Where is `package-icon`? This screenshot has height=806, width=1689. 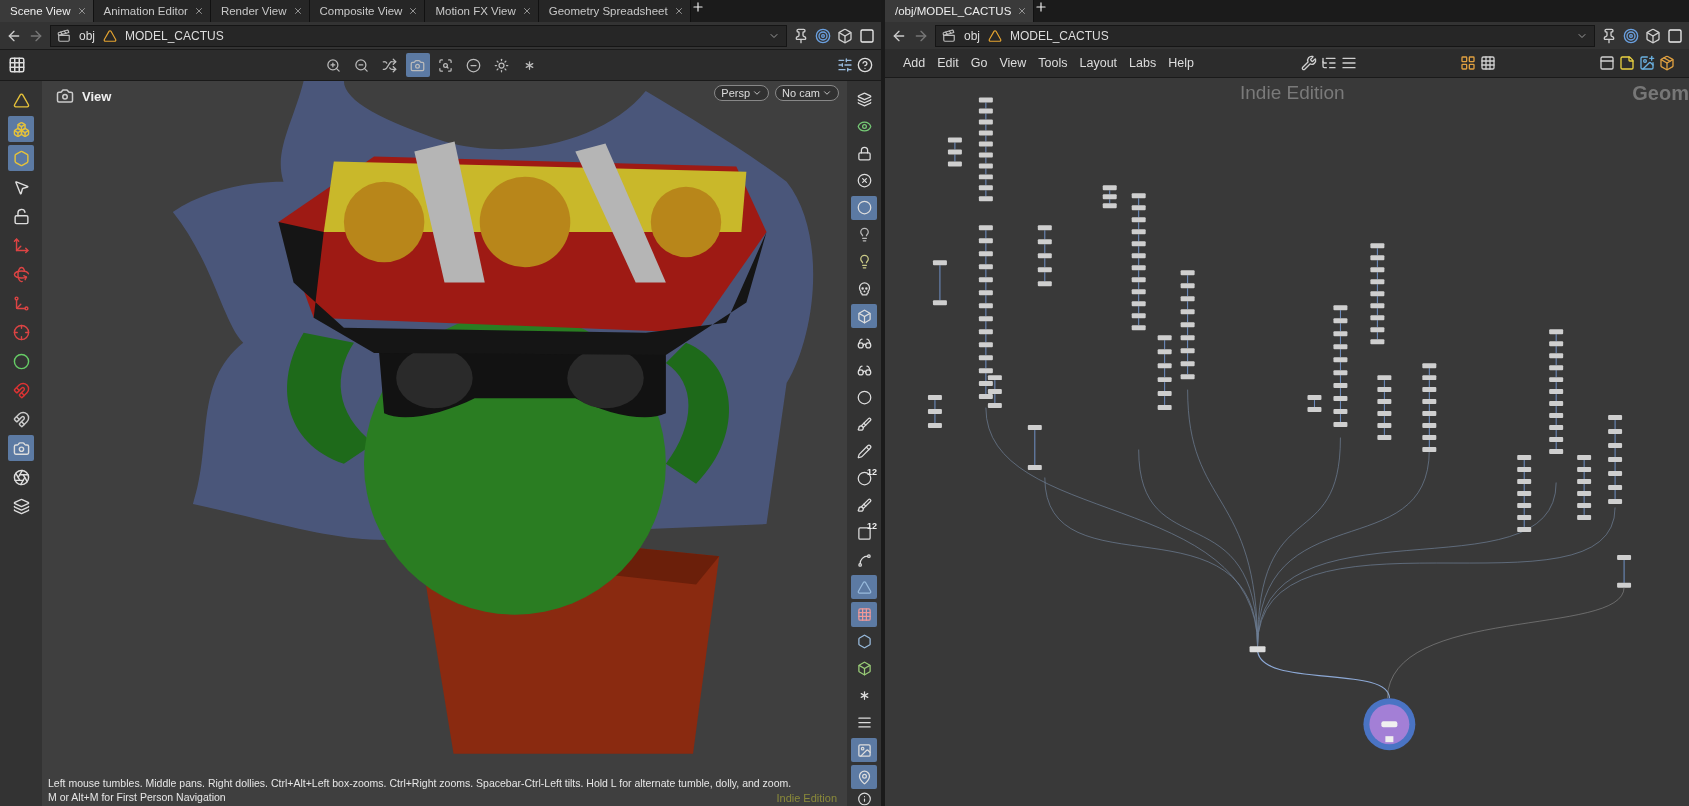 package-icon is located at coordinates (1667, 63).